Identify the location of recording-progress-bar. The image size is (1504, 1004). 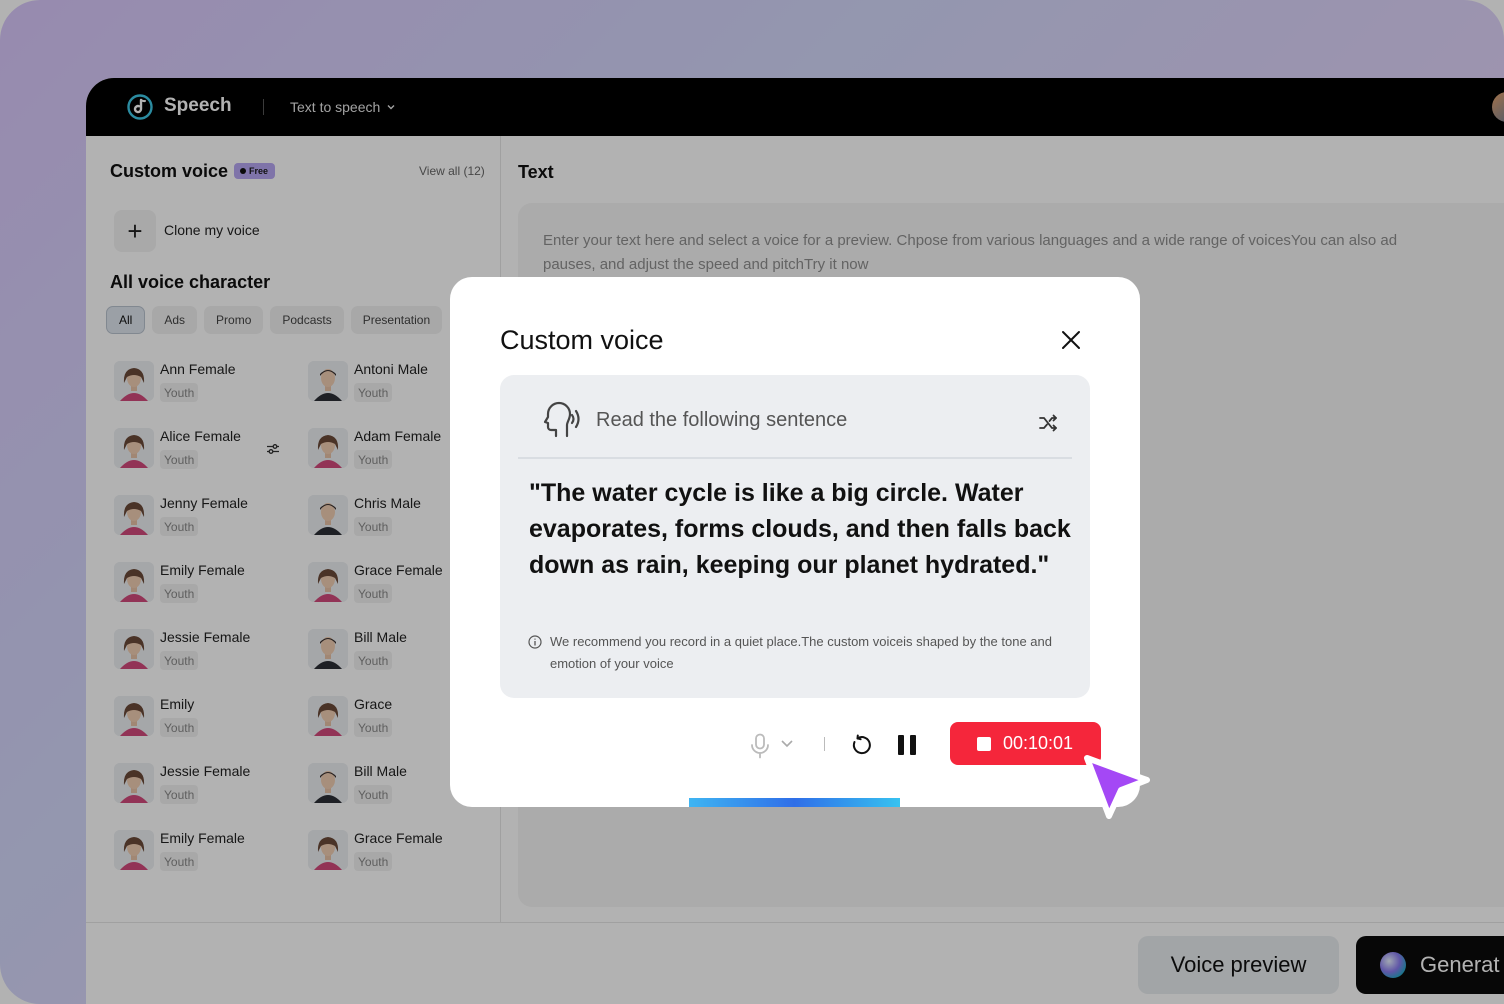
(794, 802).